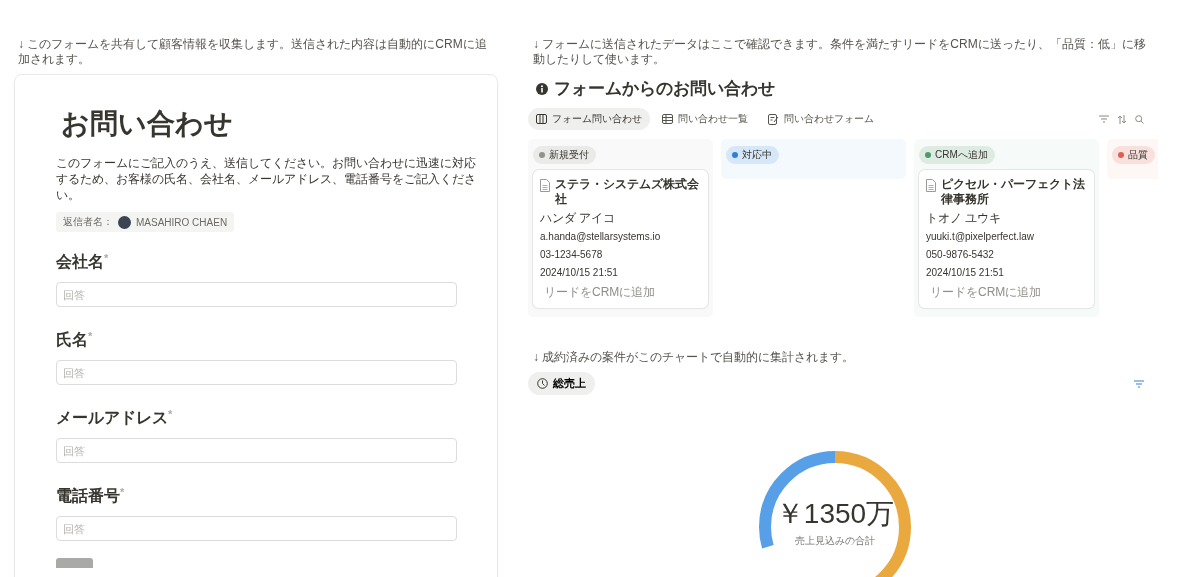 The height and width of the screenshot is (577, 1200). What do you see at coordinates (840, 52) in the screenshot?
I see `database-intro-text: ↓ フォームに送信されたデータはここで確認できます。条件を満たすリードをCRMに送ったり、「品質：低」に移動したりして使います。` at bounding box center [840, 52].